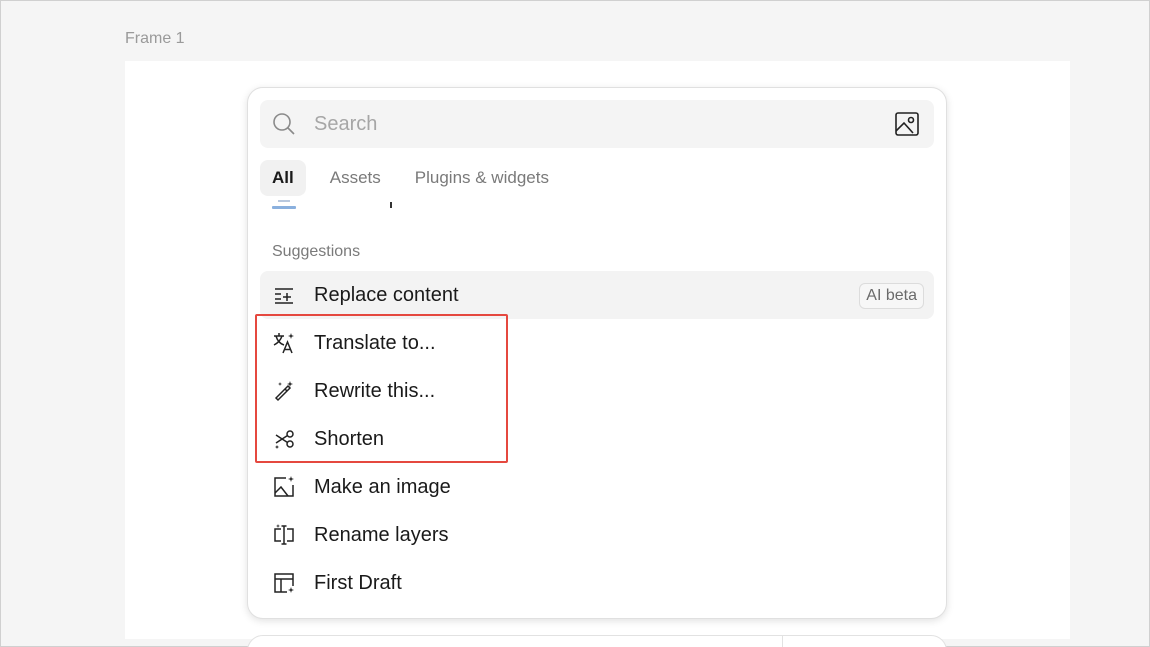 This screenshot has width=1150, height=647. What do you see at coordinates (597, 535) in the screenshot?
I see `suggestion-rename-layers: Rename layers` at bounding box center [597, 535].